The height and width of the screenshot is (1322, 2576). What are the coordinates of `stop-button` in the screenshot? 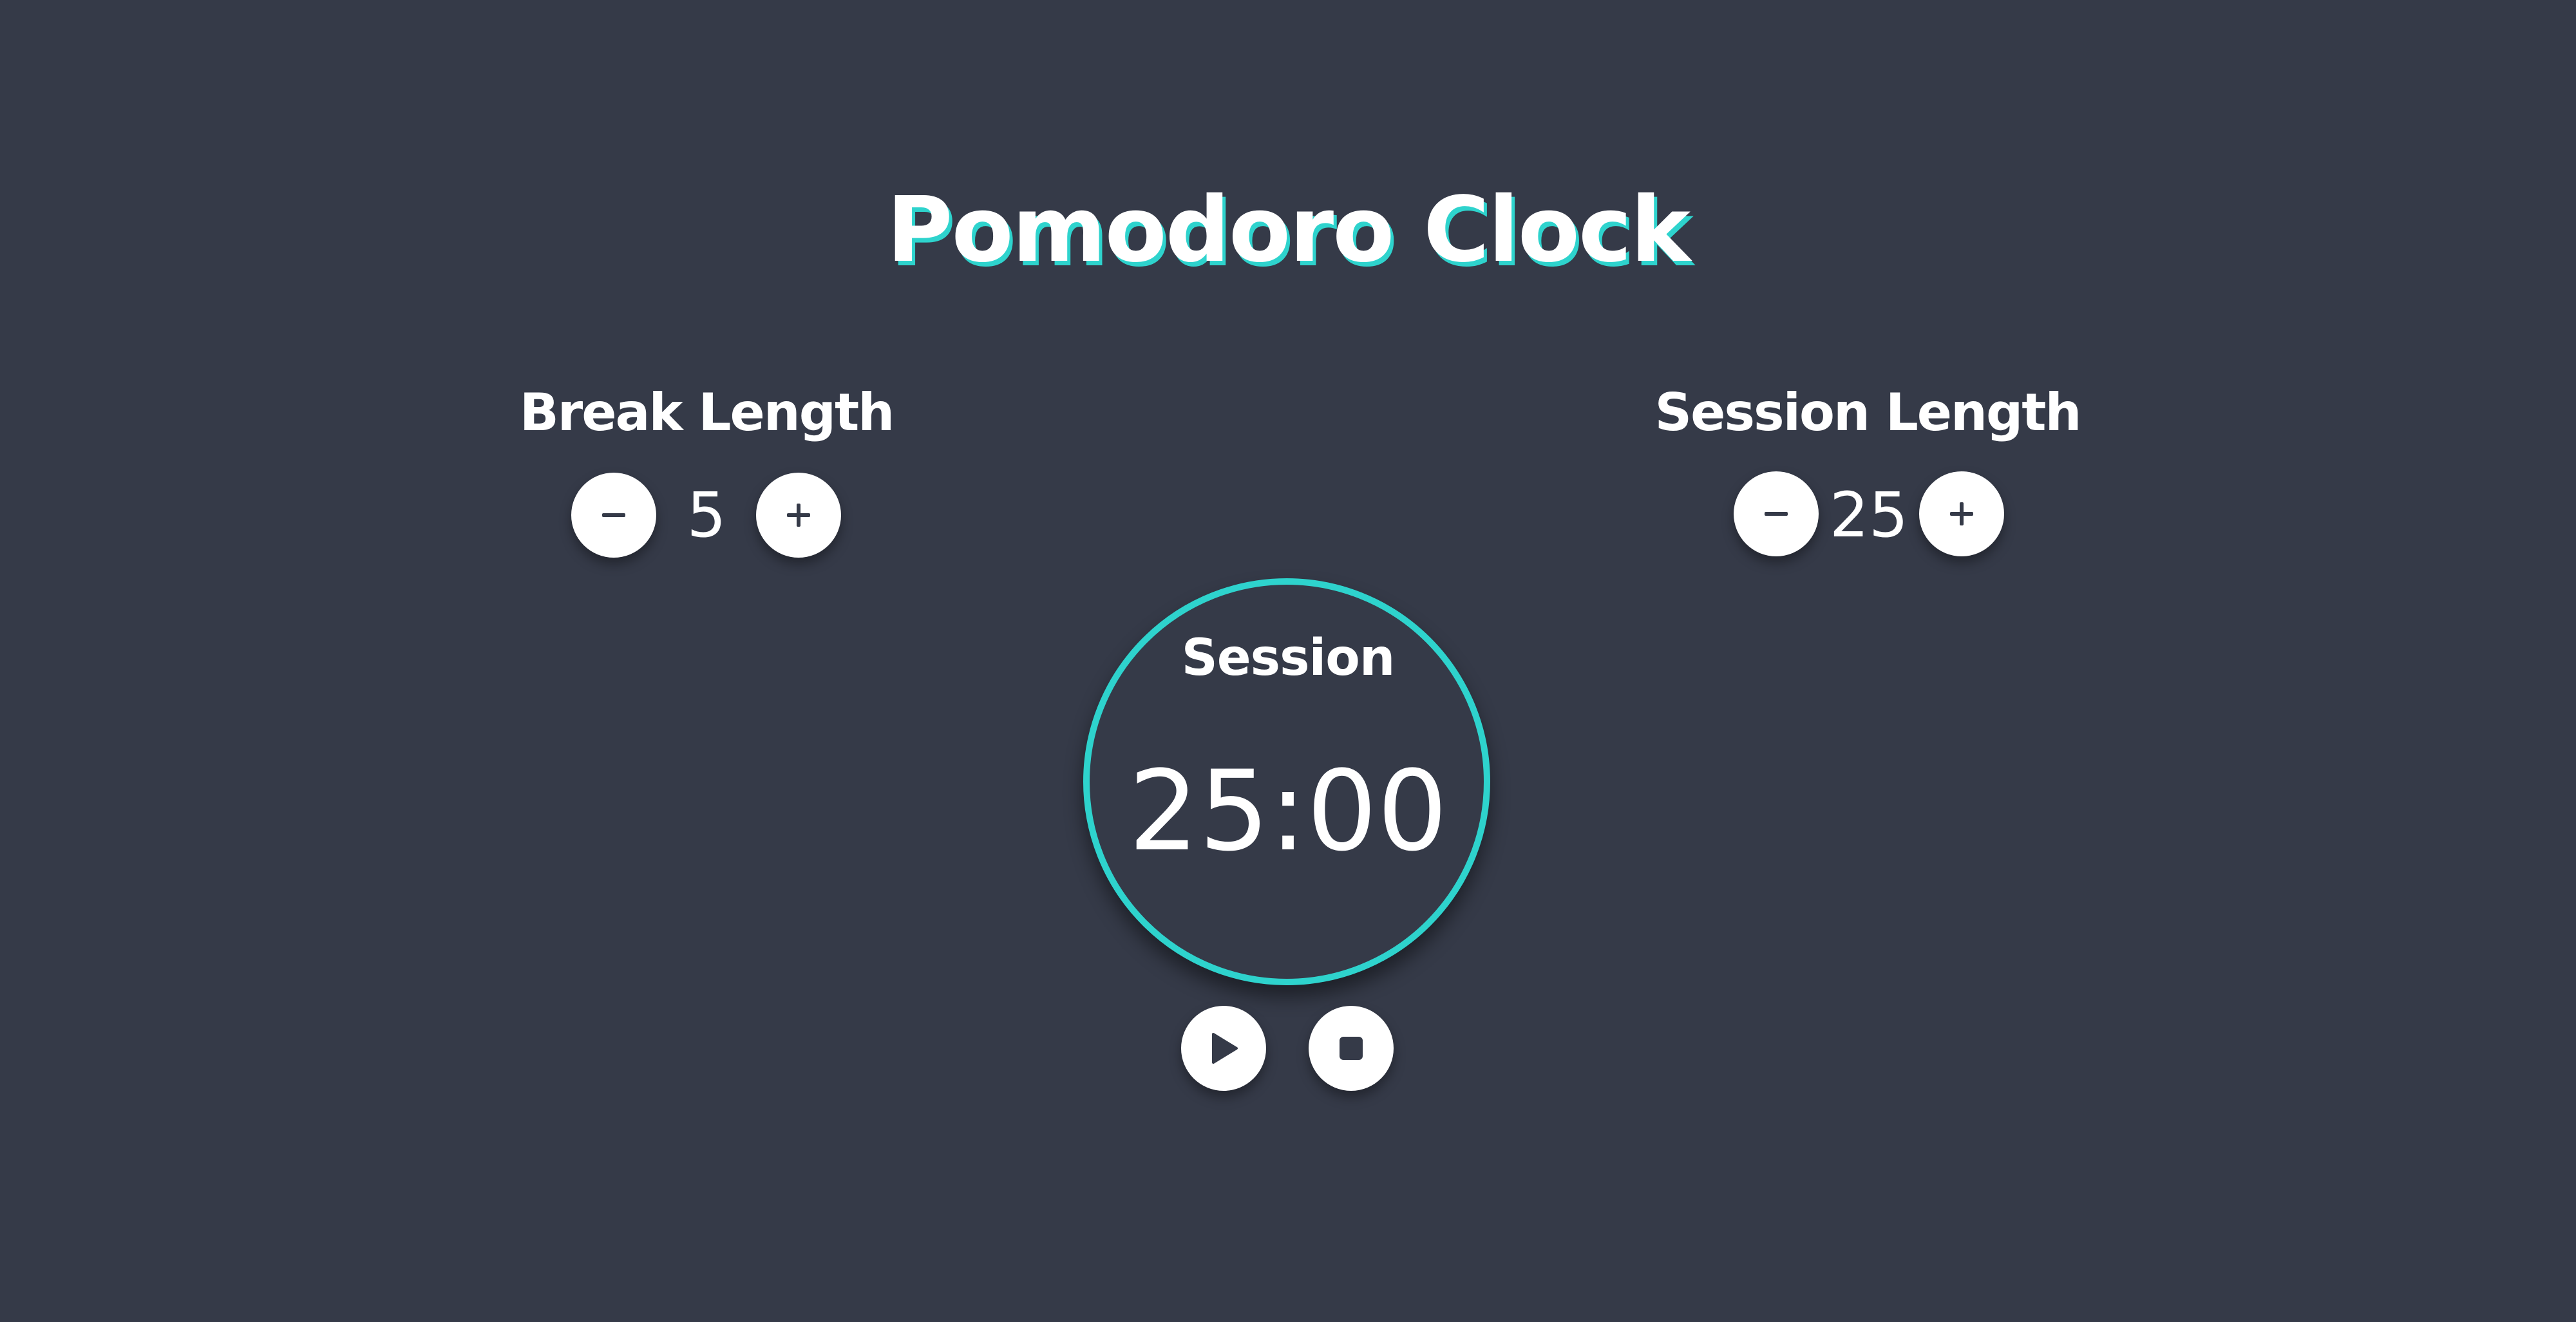 It's located at (1351, 1048).